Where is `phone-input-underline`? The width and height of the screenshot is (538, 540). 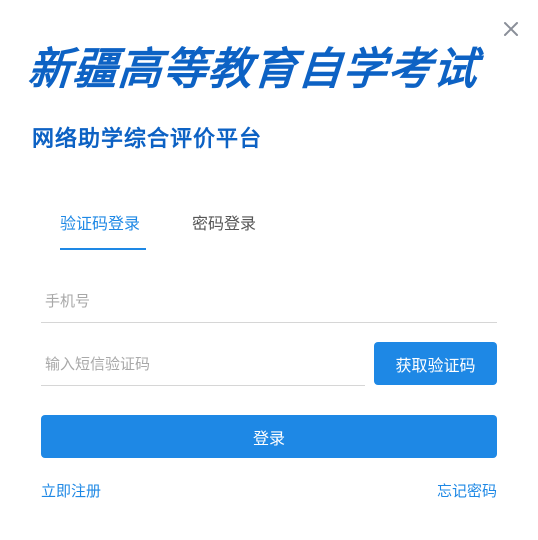 phone-input-underline is located at coordinates (269, 322).